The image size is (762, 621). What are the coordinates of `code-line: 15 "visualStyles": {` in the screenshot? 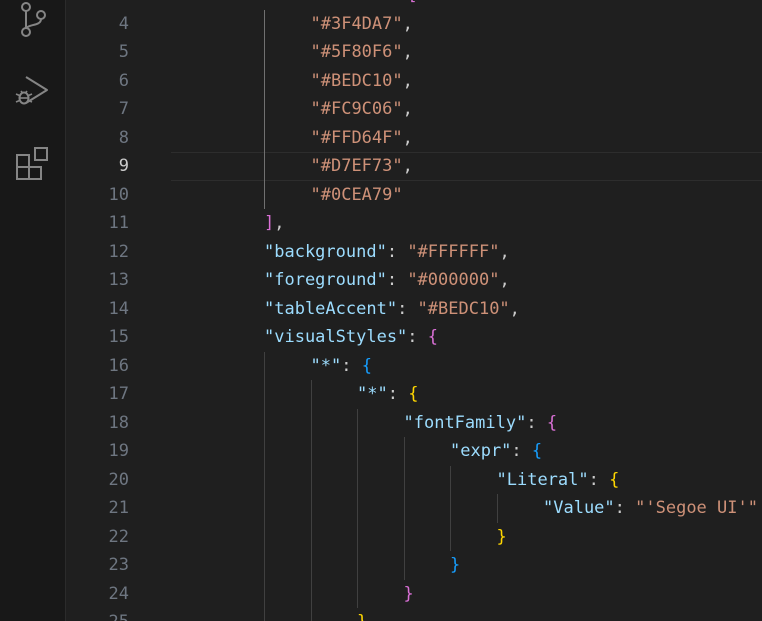 It's located at (414, 337).